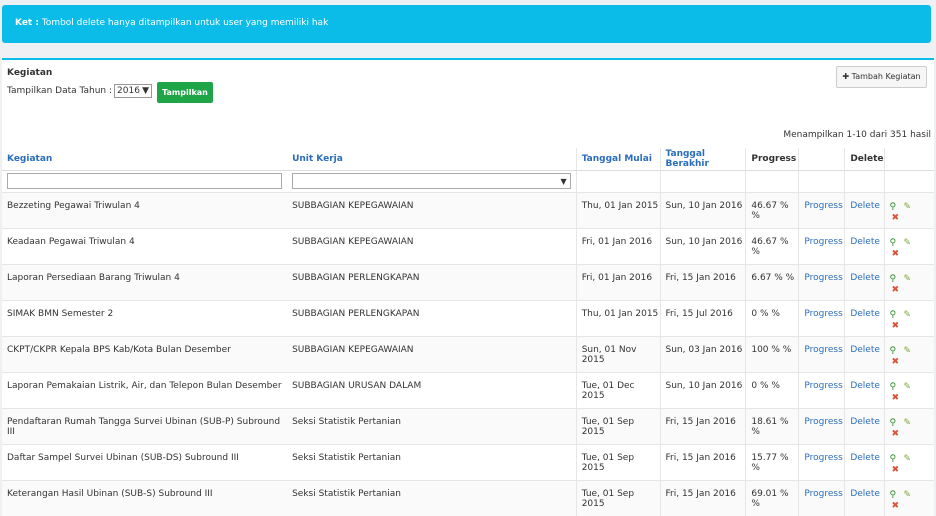 The width and height of the screenshot is (936, 516). What do you see at coordinates (702, 245) in the screenshot?
I see `cell-tanggal-berakhir: Sun, 10 Jan 2016` at bounding box center [702, 245].